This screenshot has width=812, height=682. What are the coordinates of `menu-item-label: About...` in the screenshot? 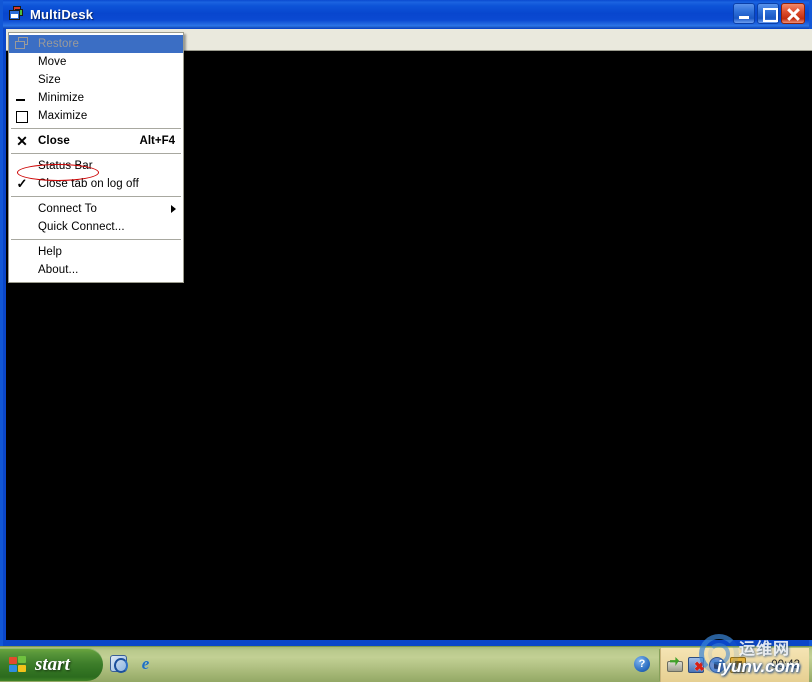 It's located at (58, 270).